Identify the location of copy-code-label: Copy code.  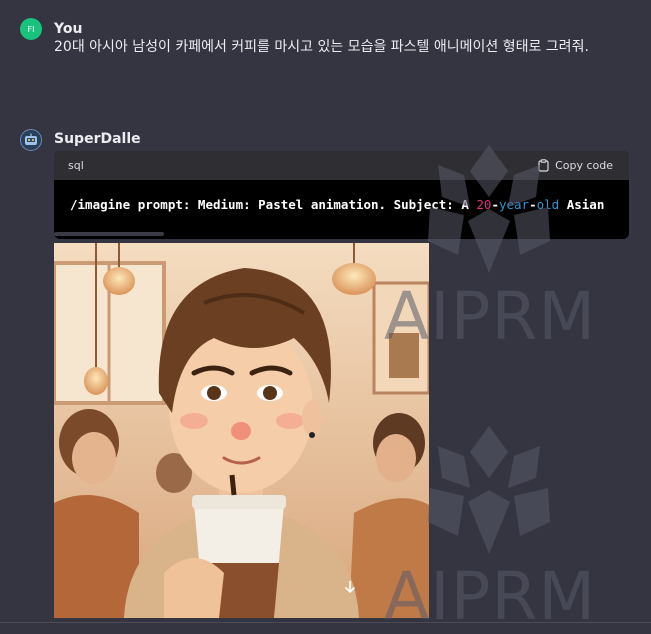
(584, 165).